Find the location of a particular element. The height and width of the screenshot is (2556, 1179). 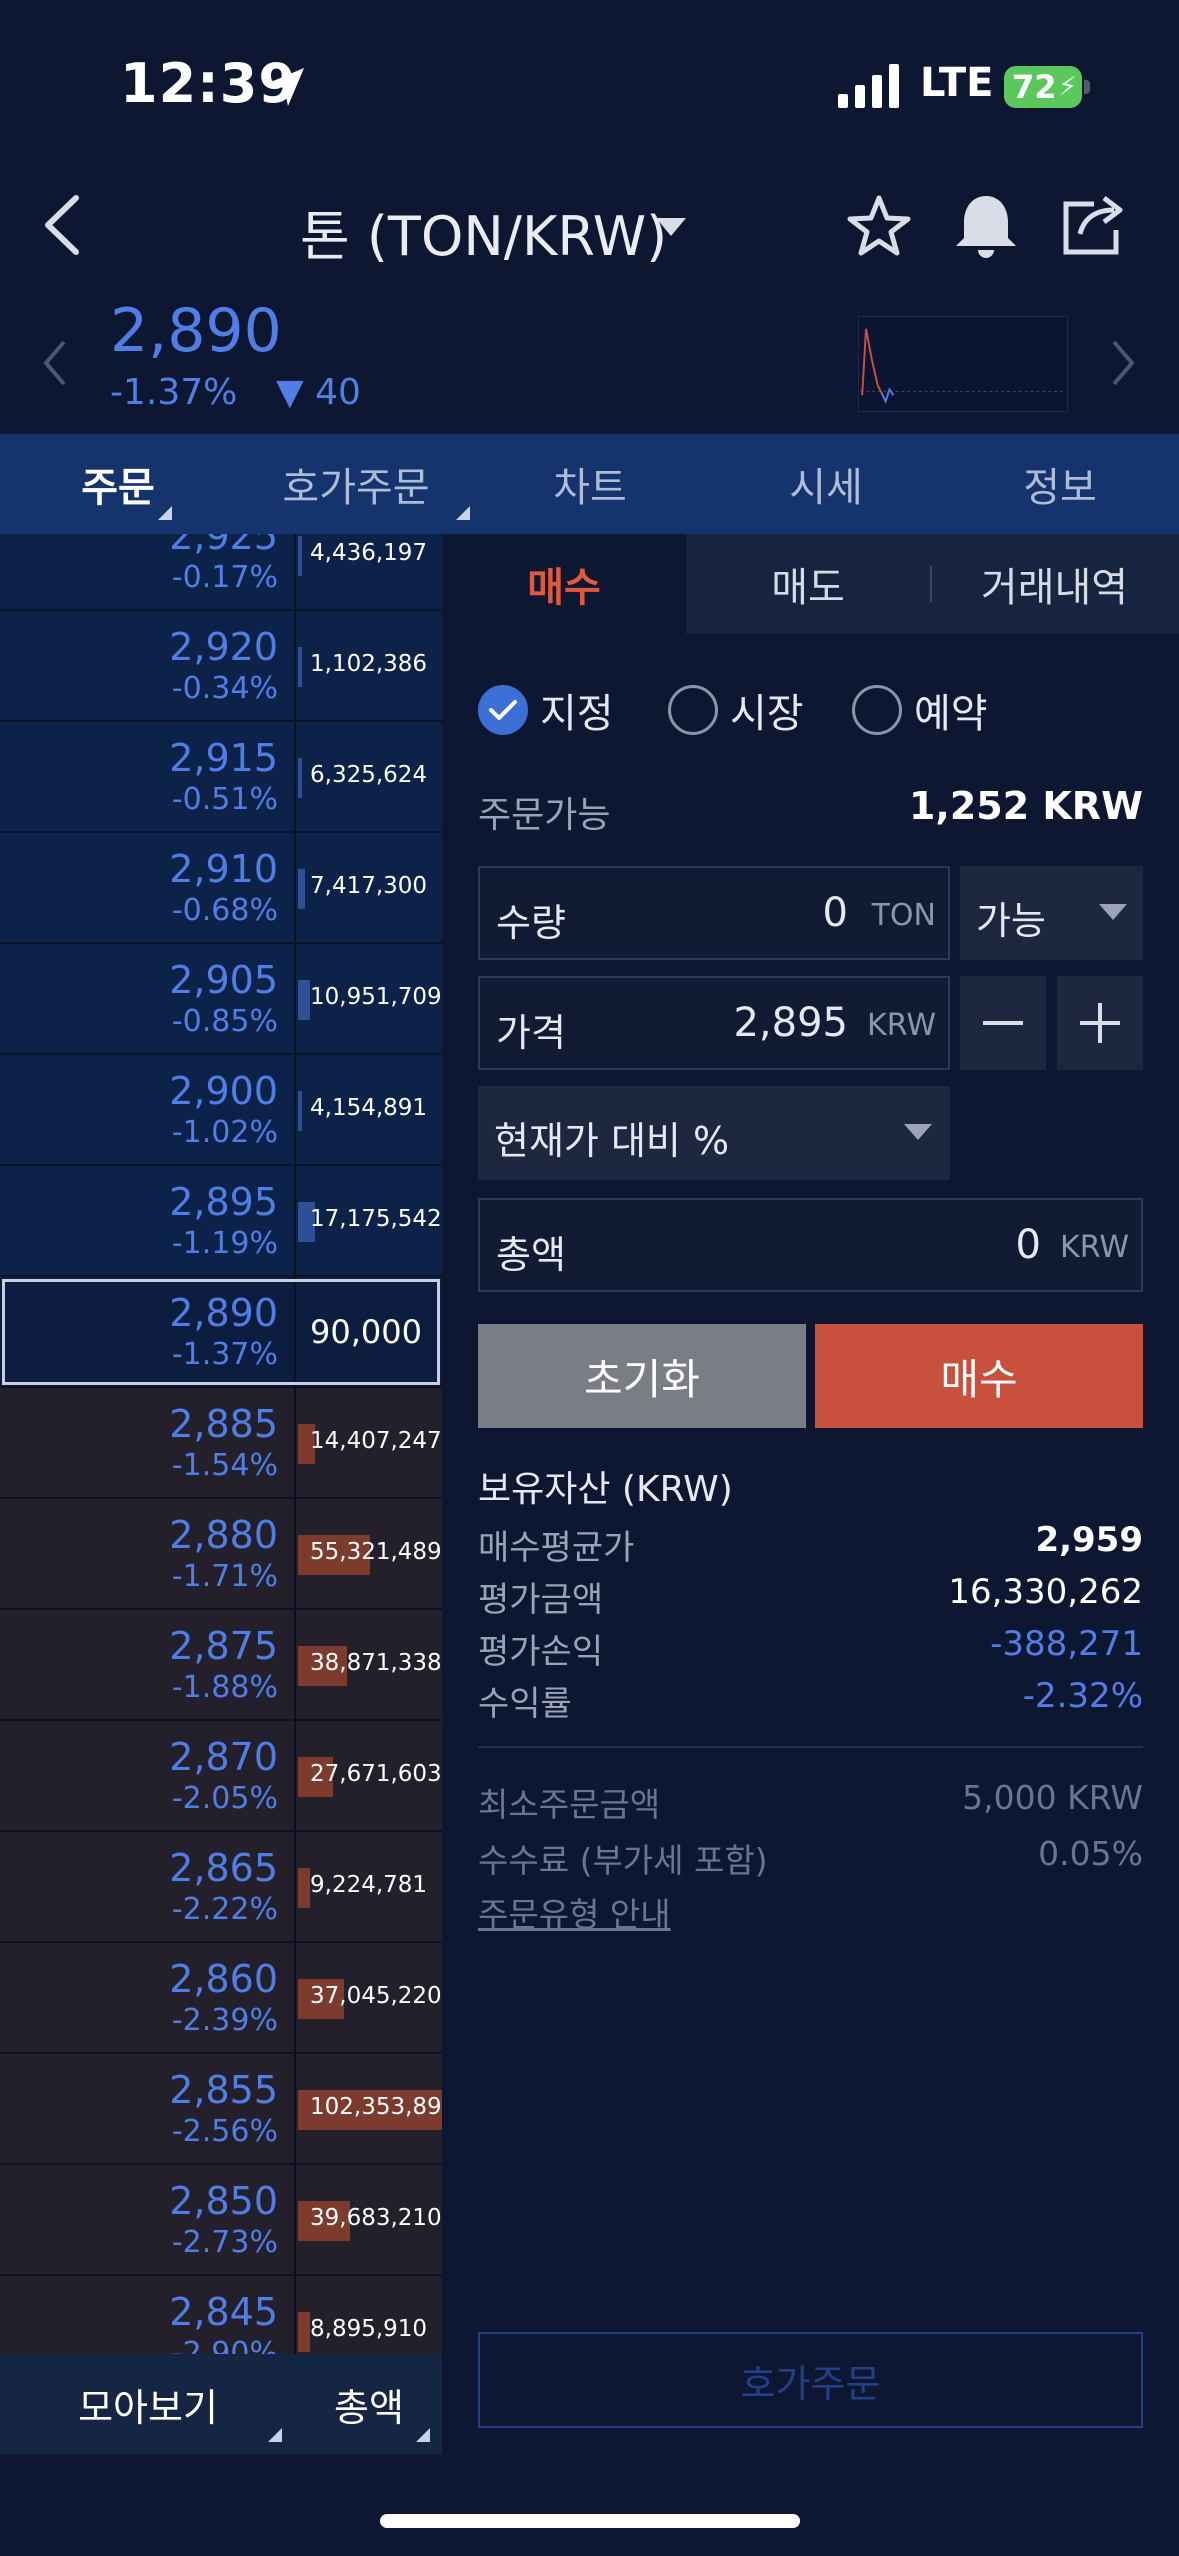

orderbook-bid-row: 2,850 -2.73% 39,683,210 is located at coordinates (221, 2220).